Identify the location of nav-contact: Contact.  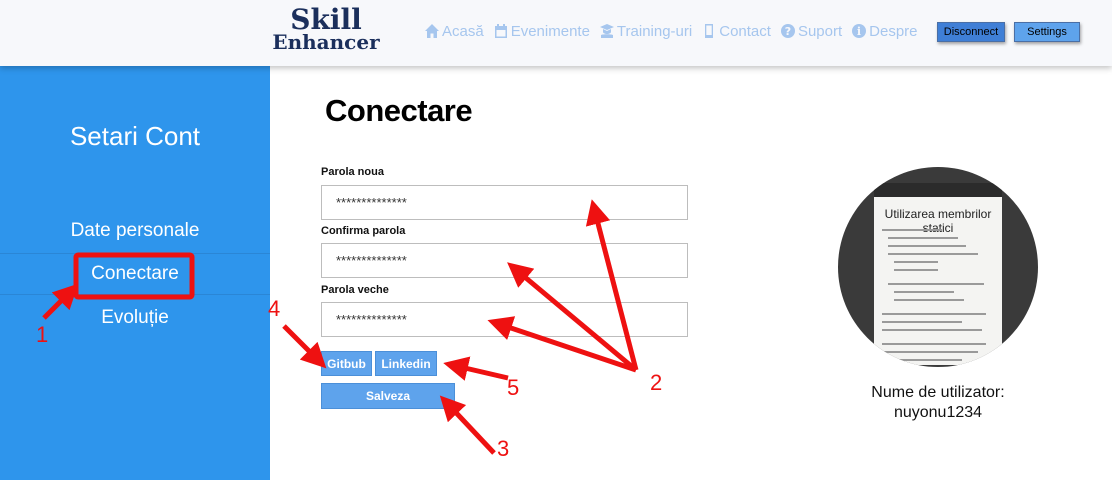
(736, 31).